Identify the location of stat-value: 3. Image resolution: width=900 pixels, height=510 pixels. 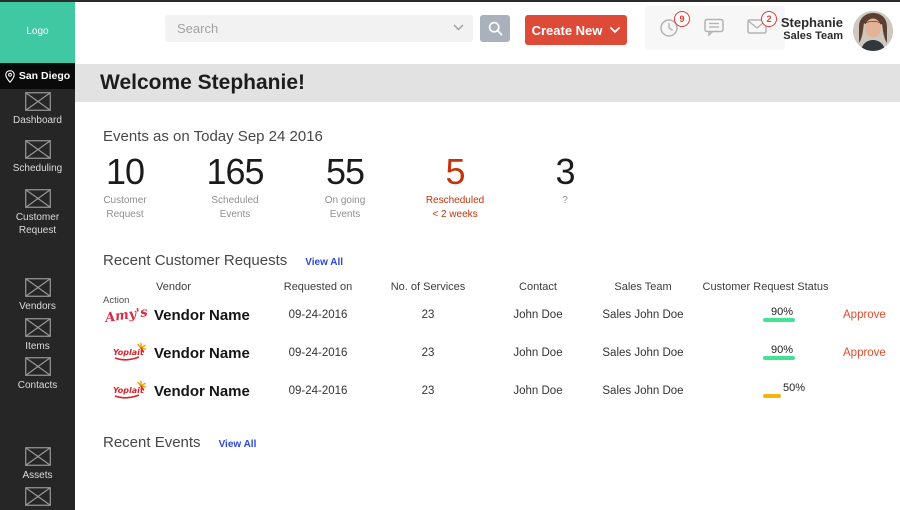
(565, 171).